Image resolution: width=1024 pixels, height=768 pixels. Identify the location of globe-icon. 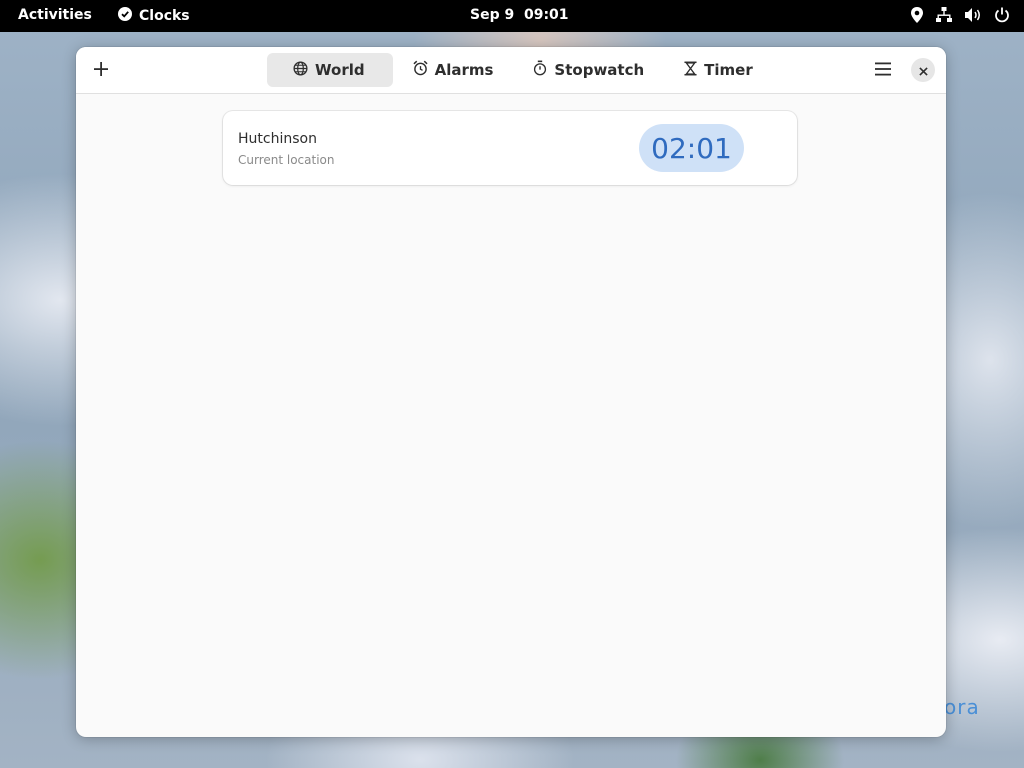
(300, 70).